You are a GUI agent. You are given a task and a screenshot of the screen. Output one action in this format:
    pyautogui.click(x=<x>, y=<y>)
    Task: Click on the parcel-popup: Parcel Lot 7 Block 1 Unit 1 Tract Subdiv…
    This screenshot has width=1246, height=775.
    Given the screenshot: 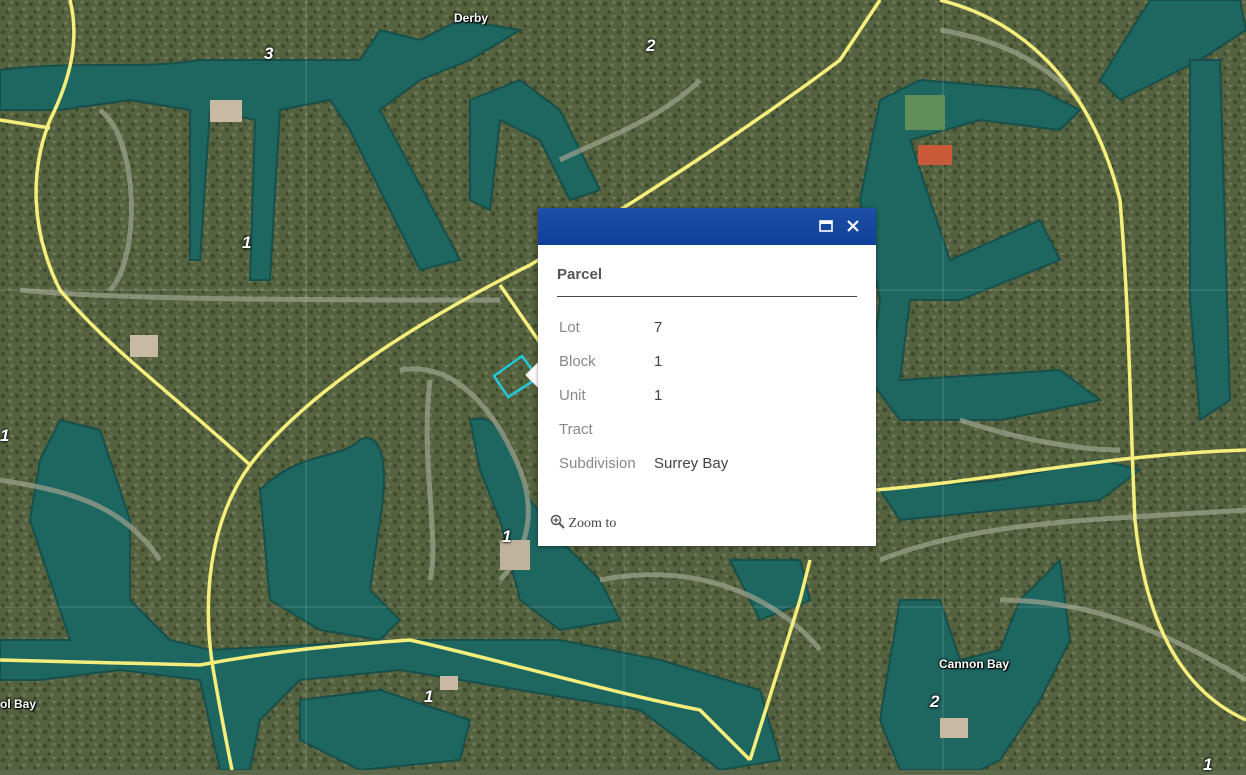 What is the action you would take?
    pyautogui.click(x=707, y=377)
    